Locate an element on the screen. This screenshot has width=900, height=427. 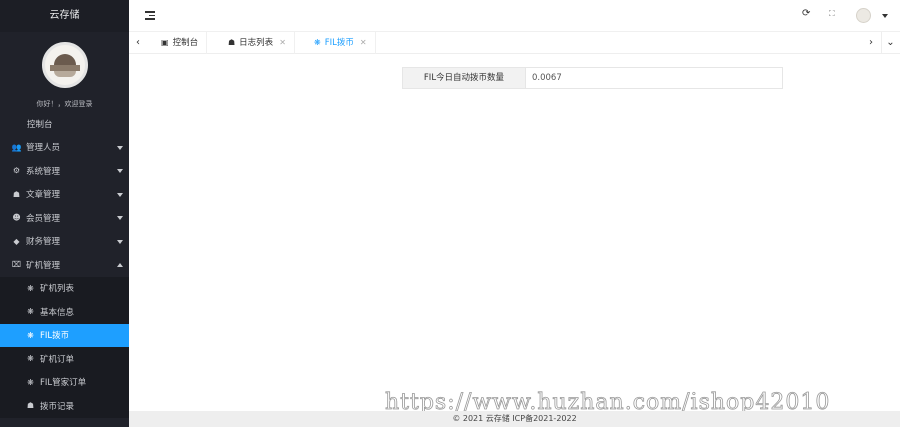
gear-icon: ⚙ is located at coordinates (16, 171).